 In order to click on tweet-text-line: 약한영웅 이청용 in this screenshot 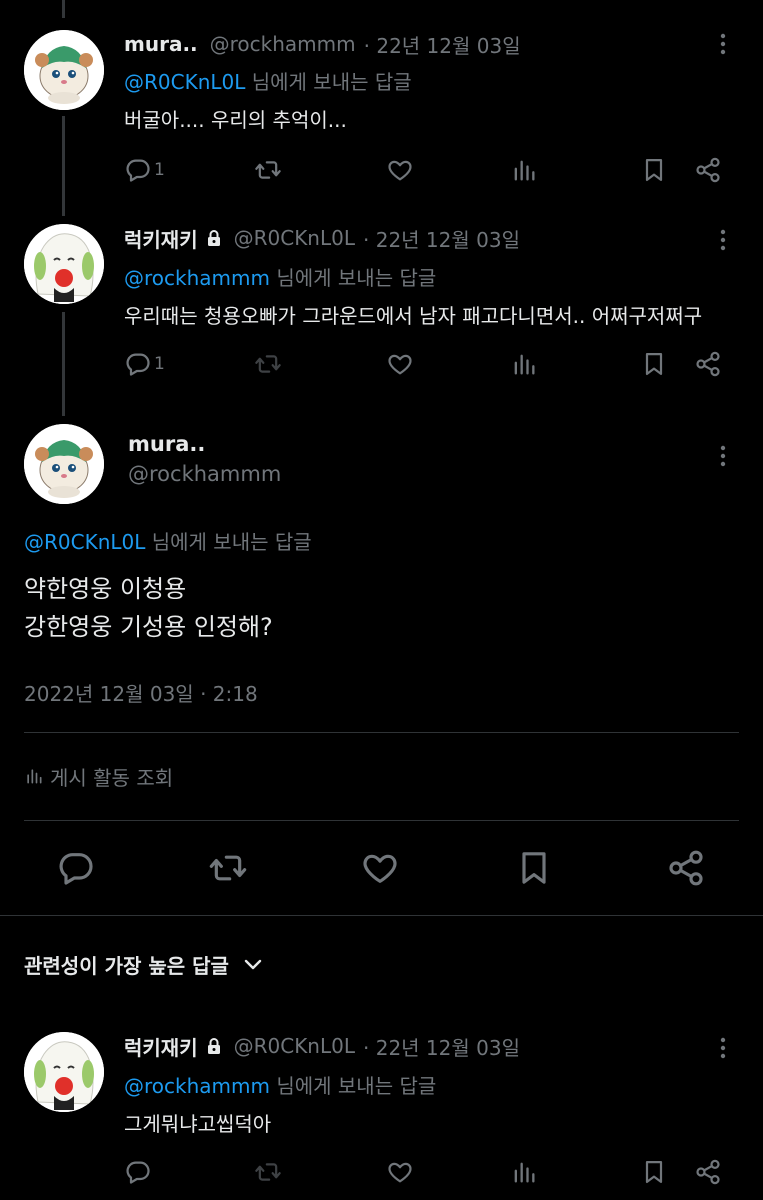, I will do `click(105, 589)`.